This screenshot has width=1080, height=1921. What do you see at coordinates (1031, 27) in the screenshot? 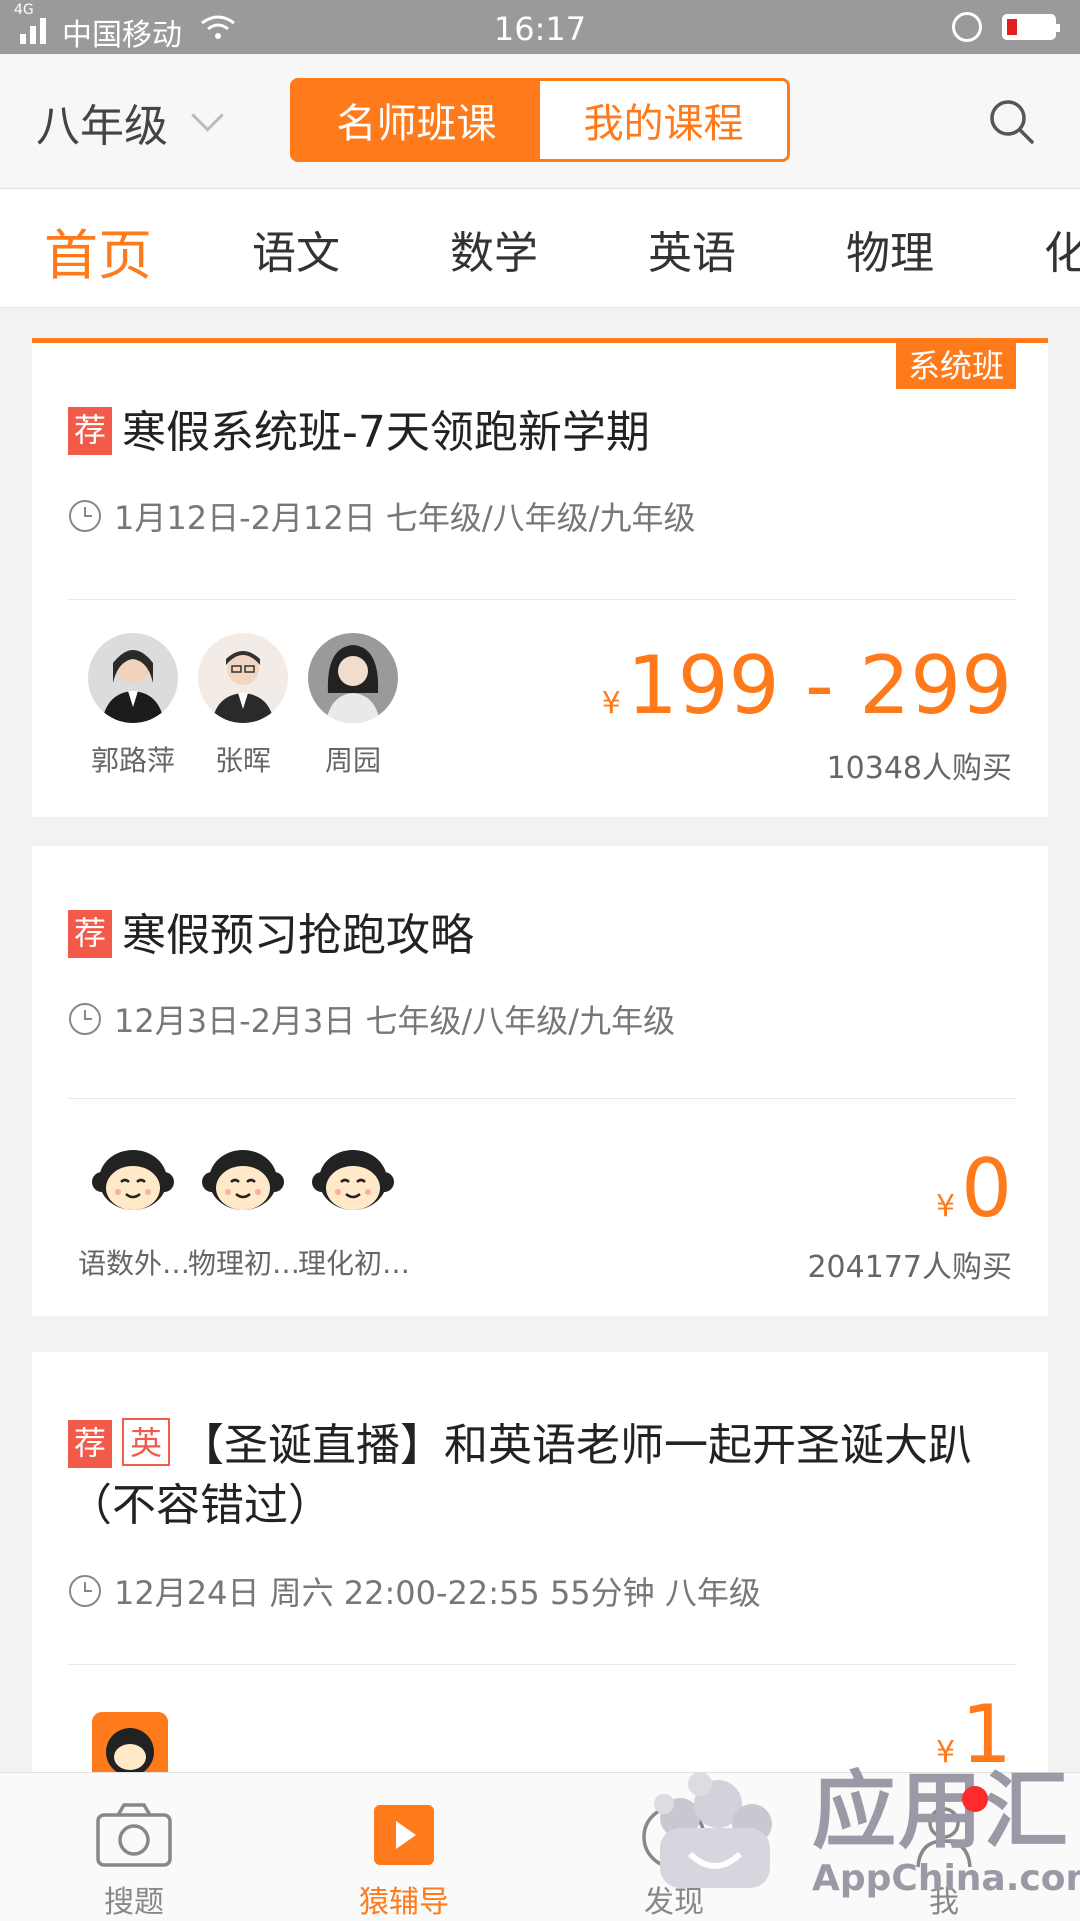
I see `battery-icon` at bounding box center [1031, 27].